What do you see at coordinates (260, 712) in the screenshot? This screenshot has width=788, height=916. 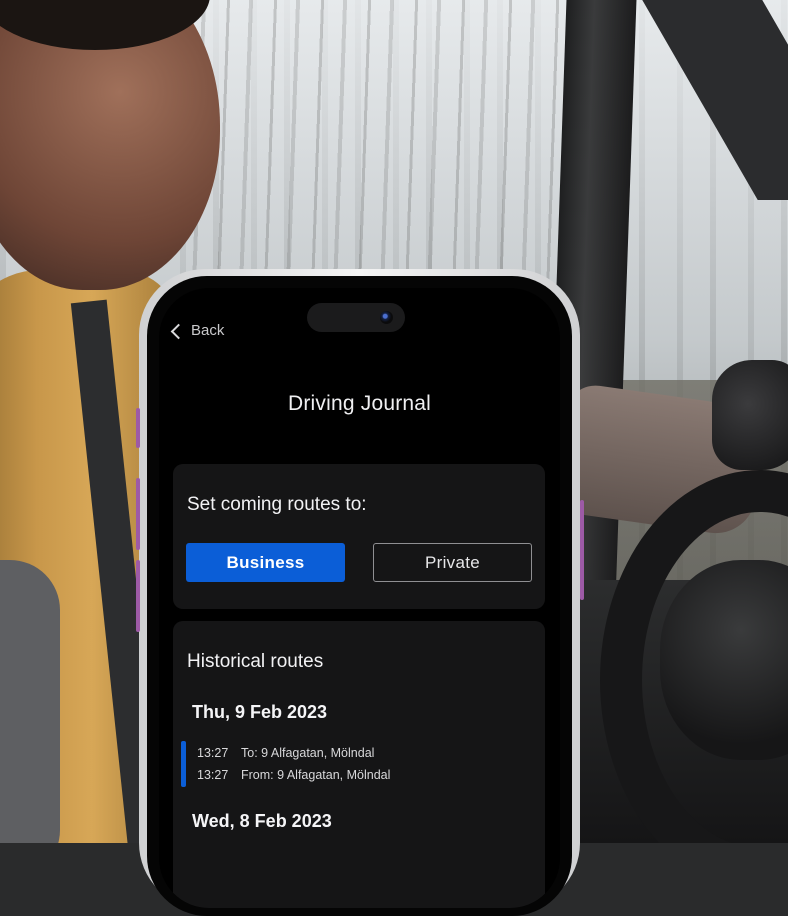 I see `day-heading: Thu, 9 Feb 2023` at bounding box center [260, 712].